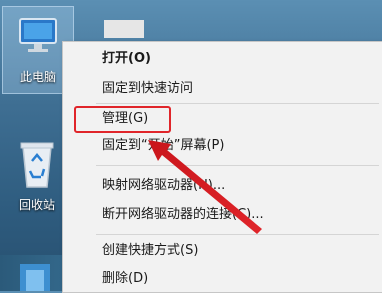 The width and height of the screenshot is (382, 293). What do you see at coordinates (205, 187) in the screenshot?
I see `annotation-arrow-icon` at bounding box center [205, 187].